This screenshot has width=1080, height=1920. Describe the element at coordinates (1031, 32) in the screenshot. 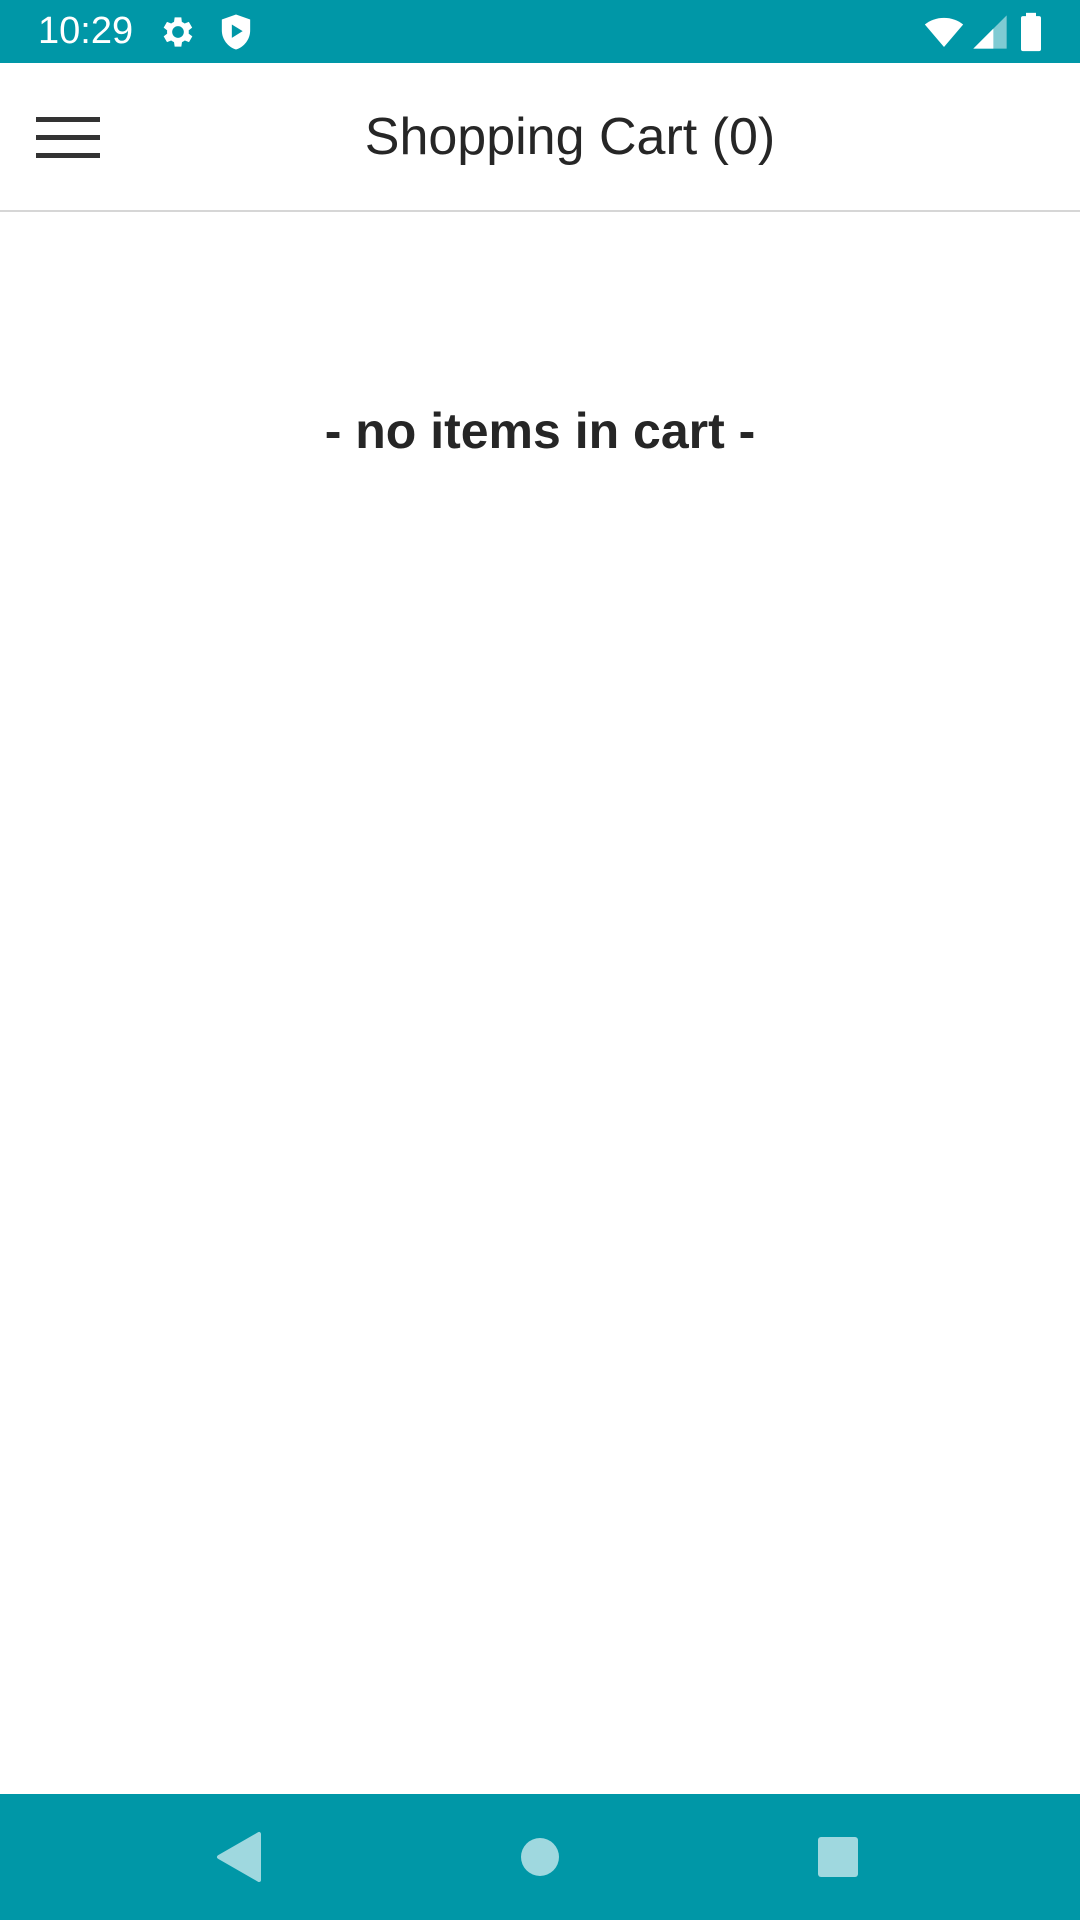

I see `battery-icon` at that location.